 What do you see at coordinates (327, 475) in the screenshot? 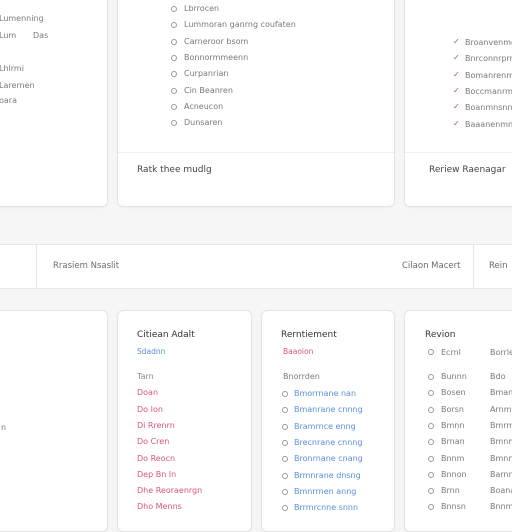
I see `col-b-item: Brmnrane dnsng` at bounding box center [327, 475].